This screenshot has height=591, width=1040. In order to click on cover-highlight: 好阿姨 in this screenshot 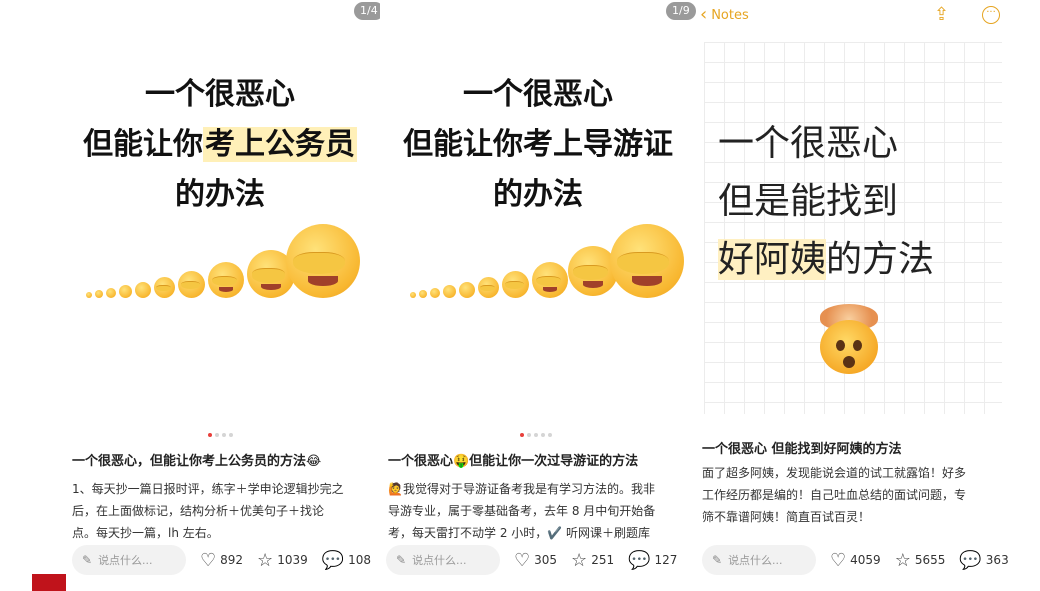, I will do `click(772, 259)`.